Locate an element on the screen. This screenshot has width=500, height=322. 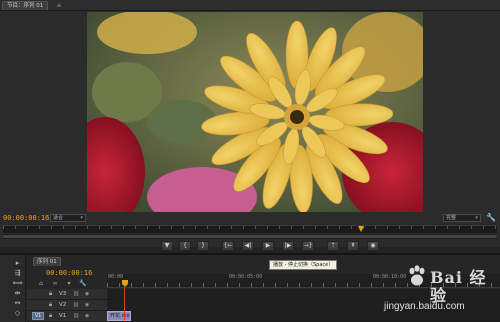
zoom-fit-select: 适合 ▾ is located at coordinates (68, 218).